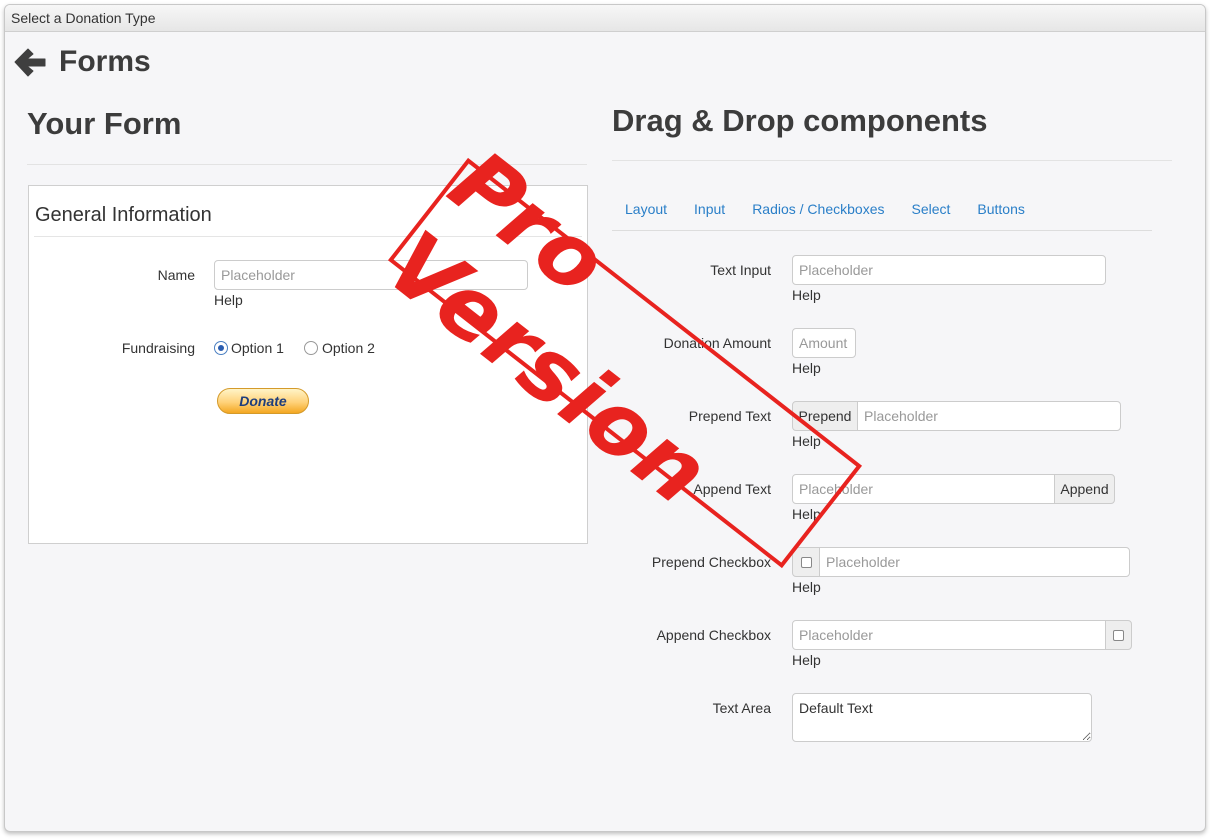 The height and width of the screenshot is (840, 1210). Describe the element at coordinates (263, 401) in the screenshot. I see `donate-button: Donate` at that location.